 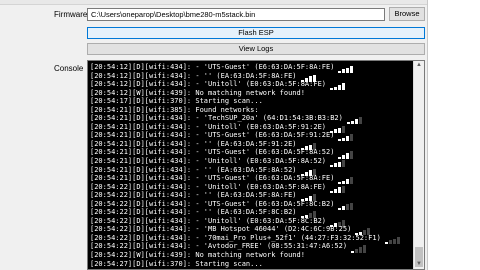 What do you see at coordinates (419, 65) in the screenshot?
I see `scroll-up-icon: ▲` at bounding box center [419, 65].